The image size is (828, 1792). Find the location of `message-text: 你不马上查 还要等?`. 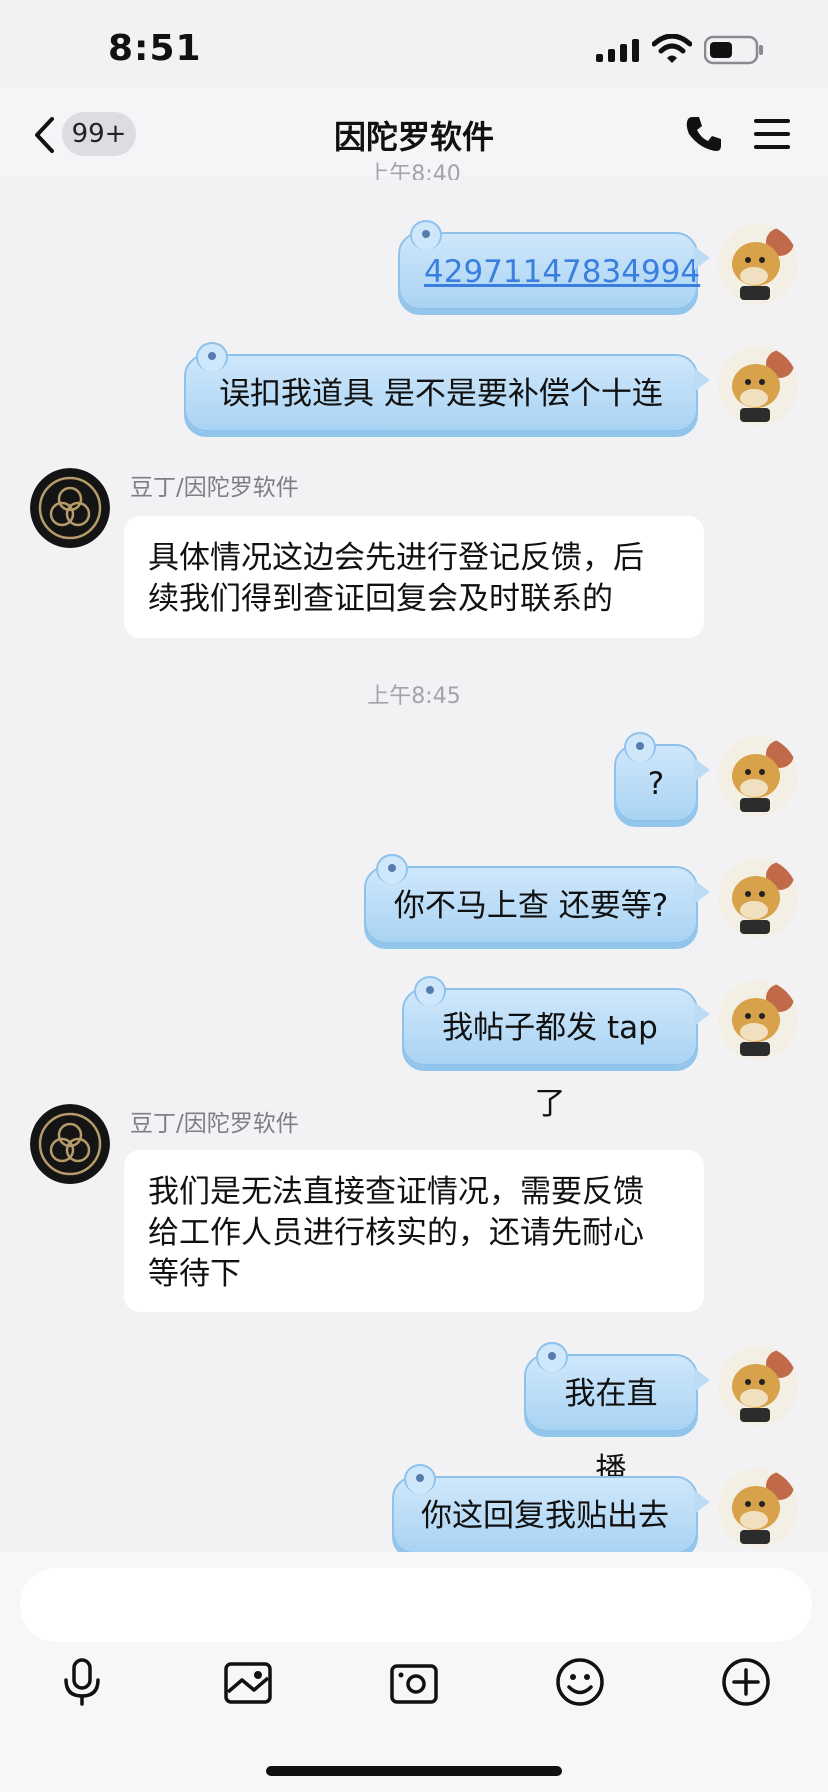

message-text: 你不马上查 还要等? is located at coordinates (531, 906).